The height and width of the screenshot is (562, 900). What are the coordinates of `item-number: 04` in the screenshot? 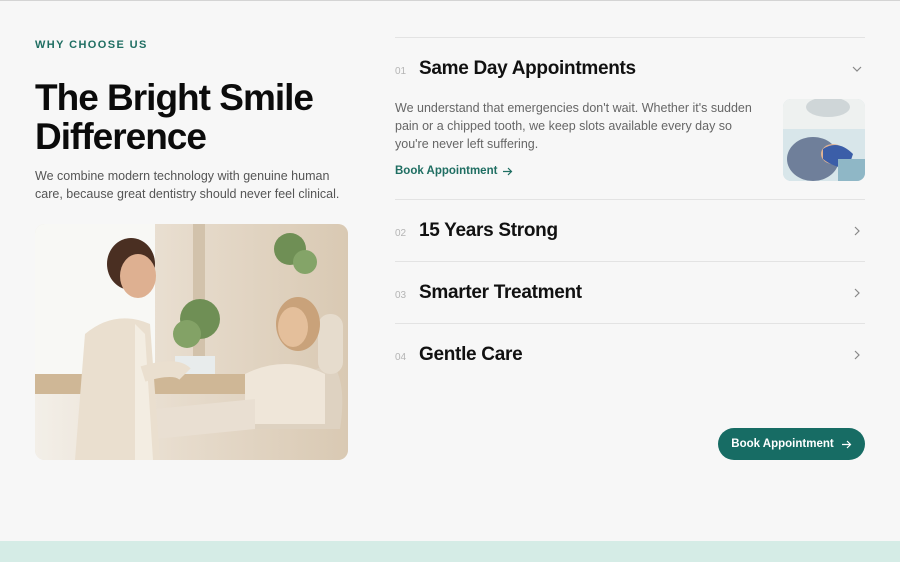 It's located at (401, 357).